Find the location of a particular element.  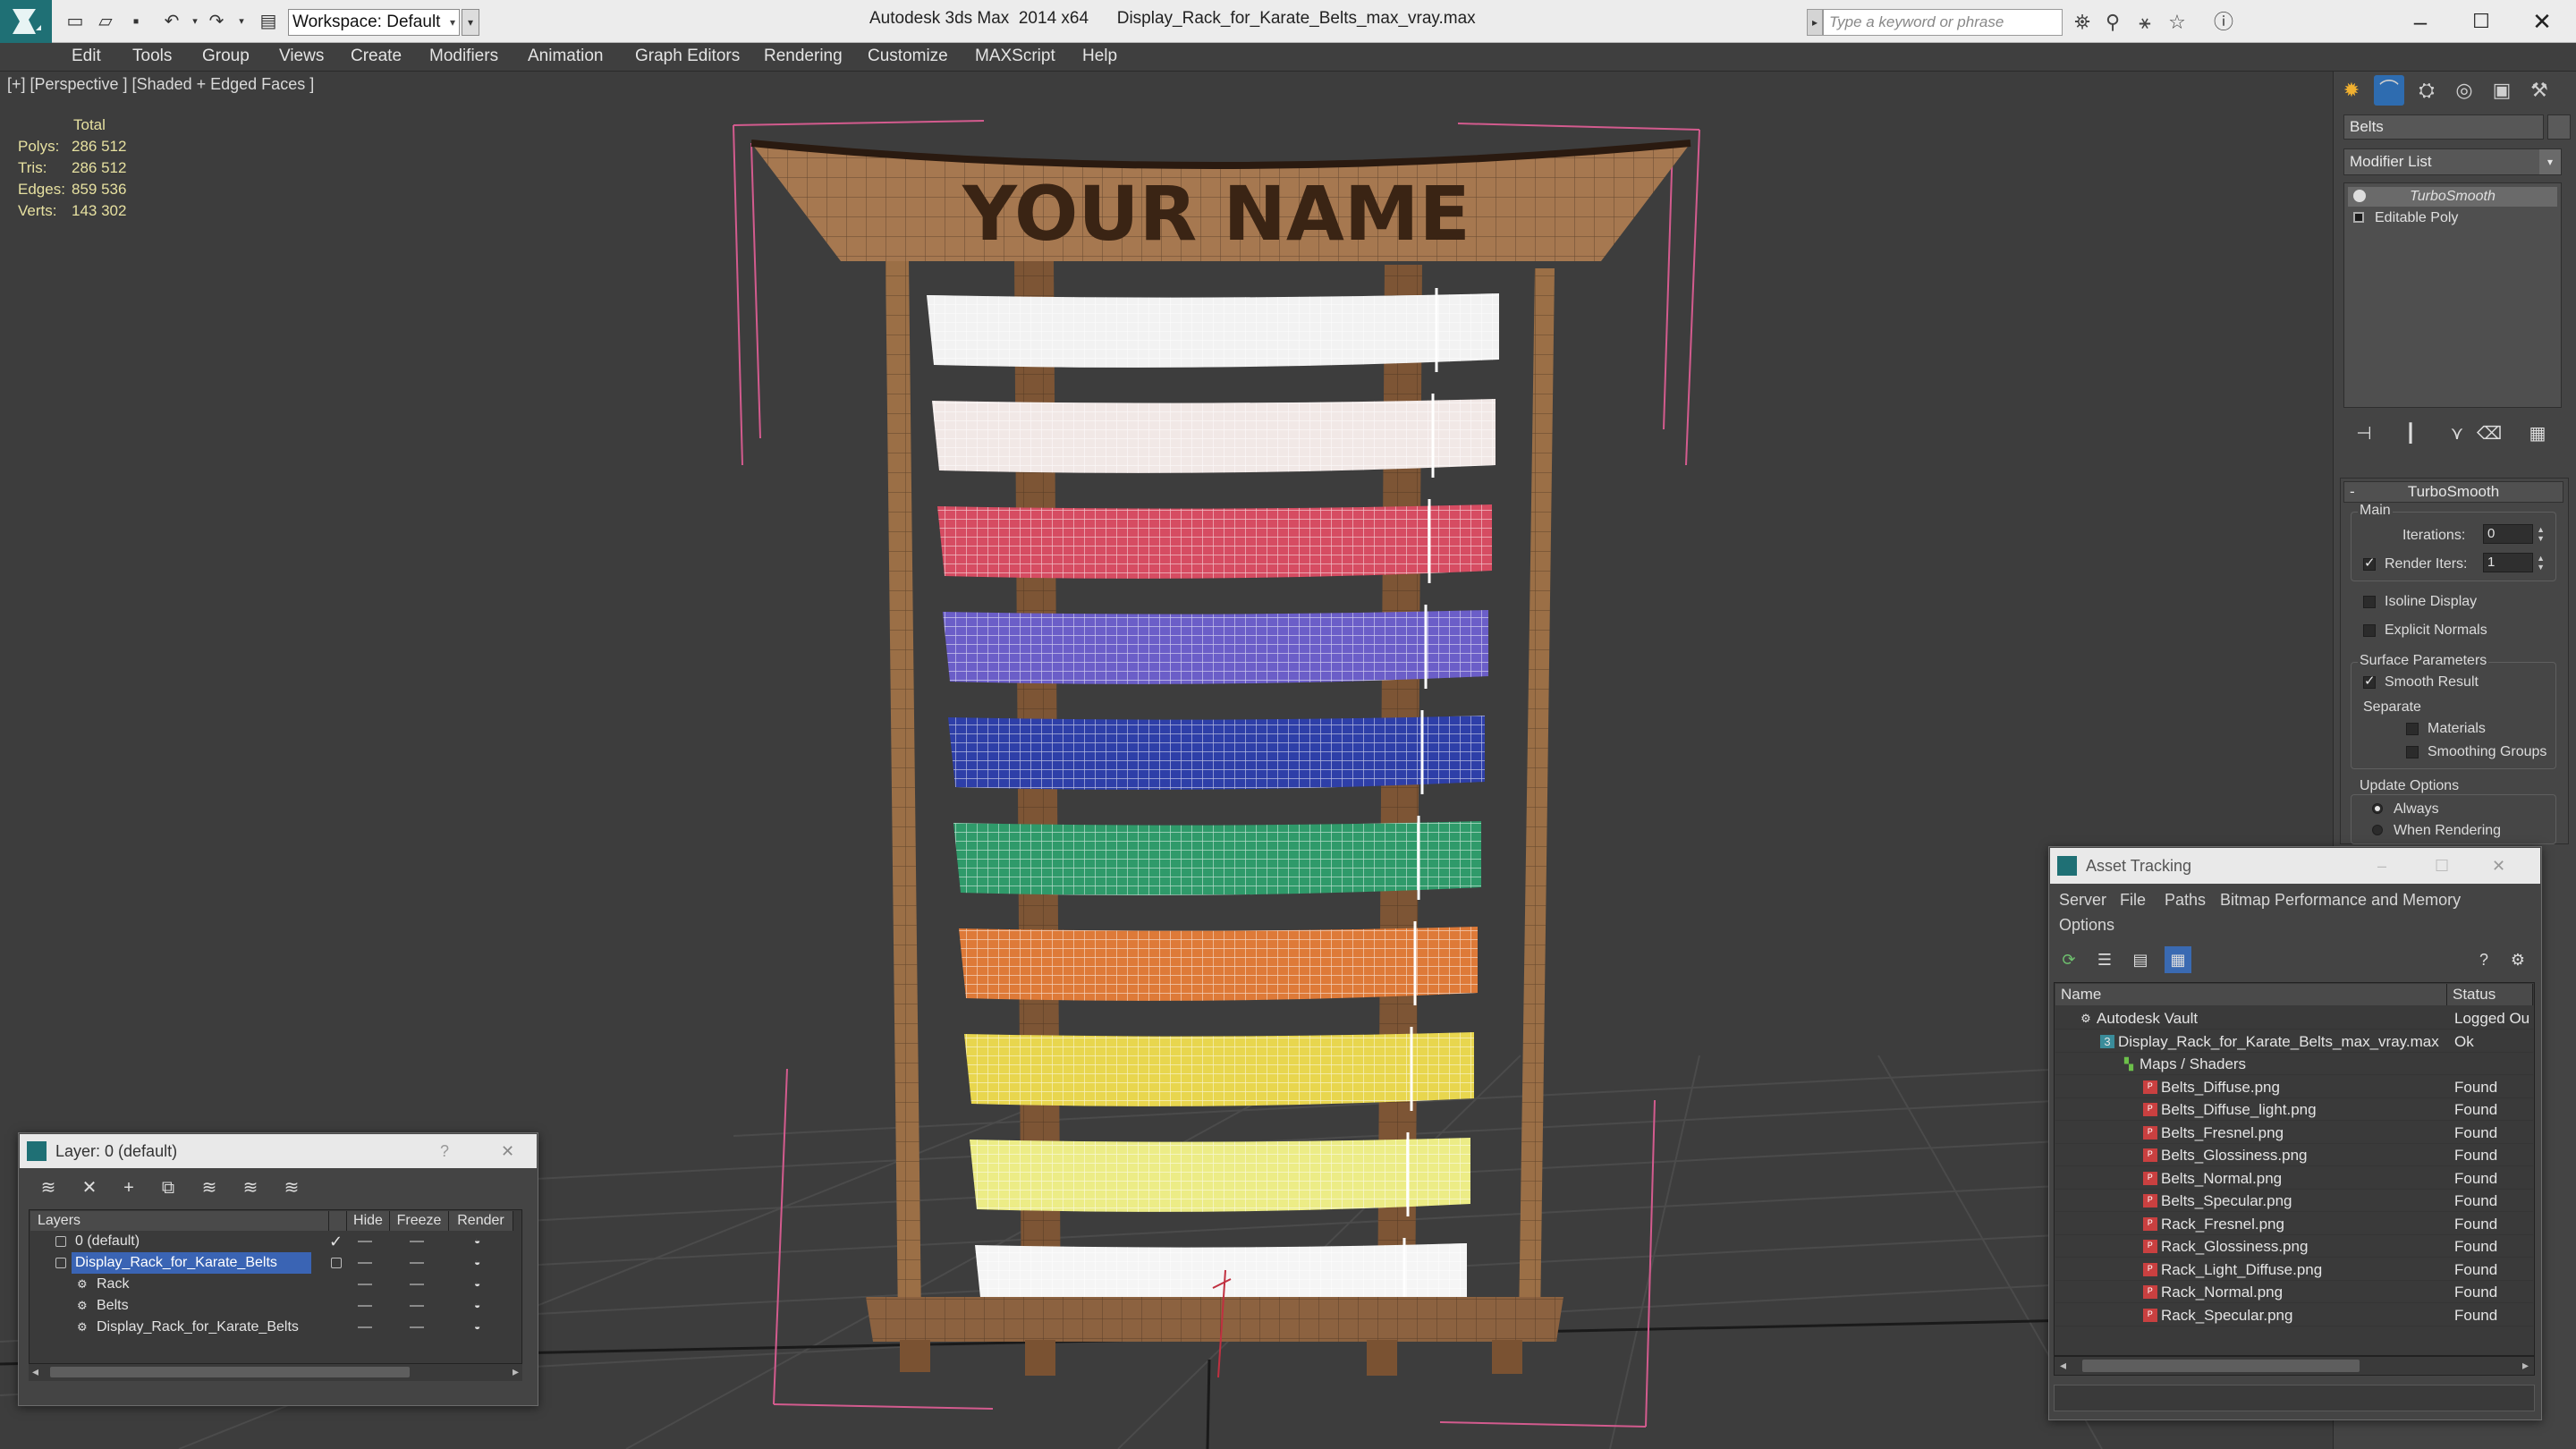

menu-create: Create is located at coordinates (376, 56).